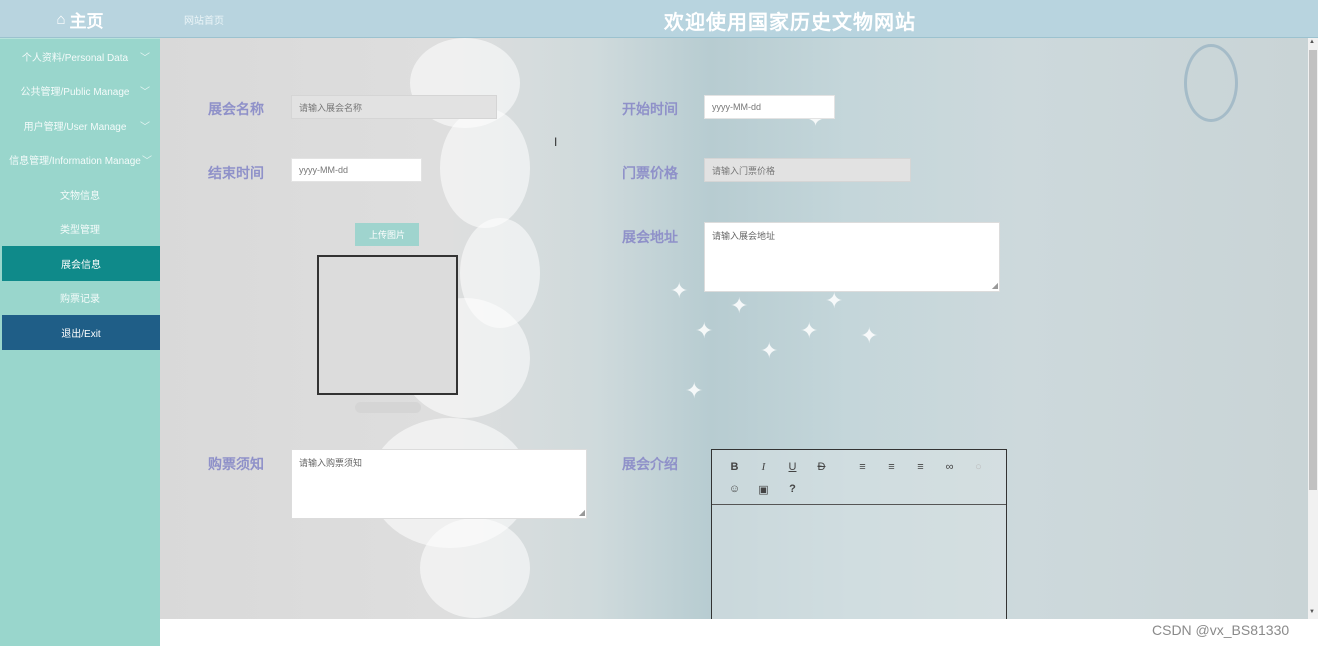 Image resolution: width=1318 pixels, height=646 pixels. I want to click on image-preview, so click(387, 325).